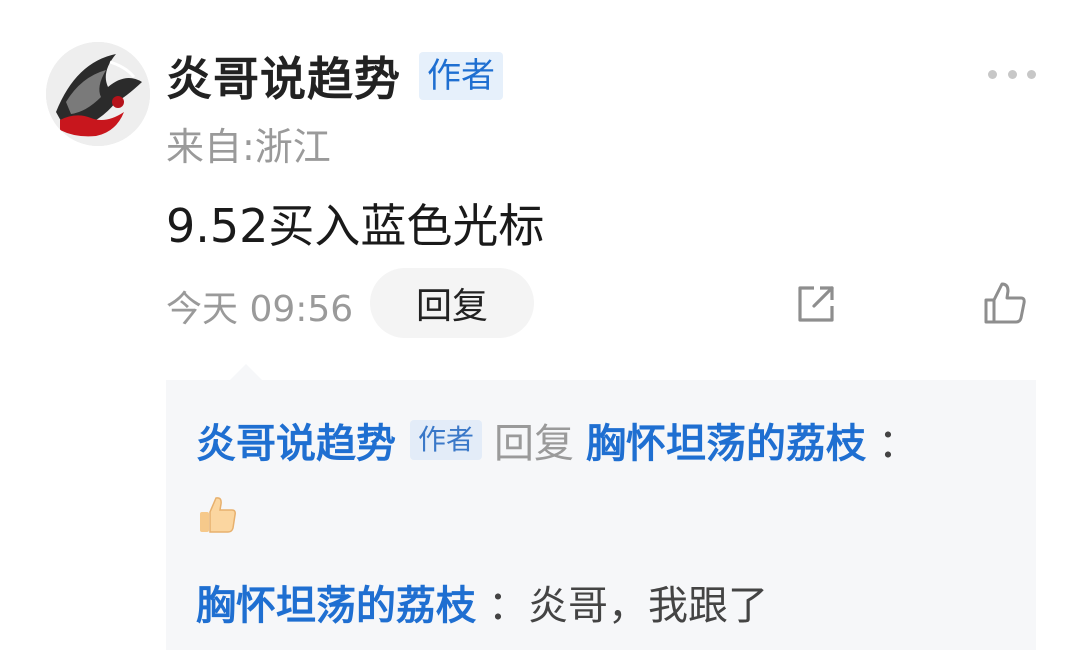 The width and height of the screenshot is (1080, 650). Describe the element at coordinates (816, 304) in the screenshot. I see `share-icon` at that location.